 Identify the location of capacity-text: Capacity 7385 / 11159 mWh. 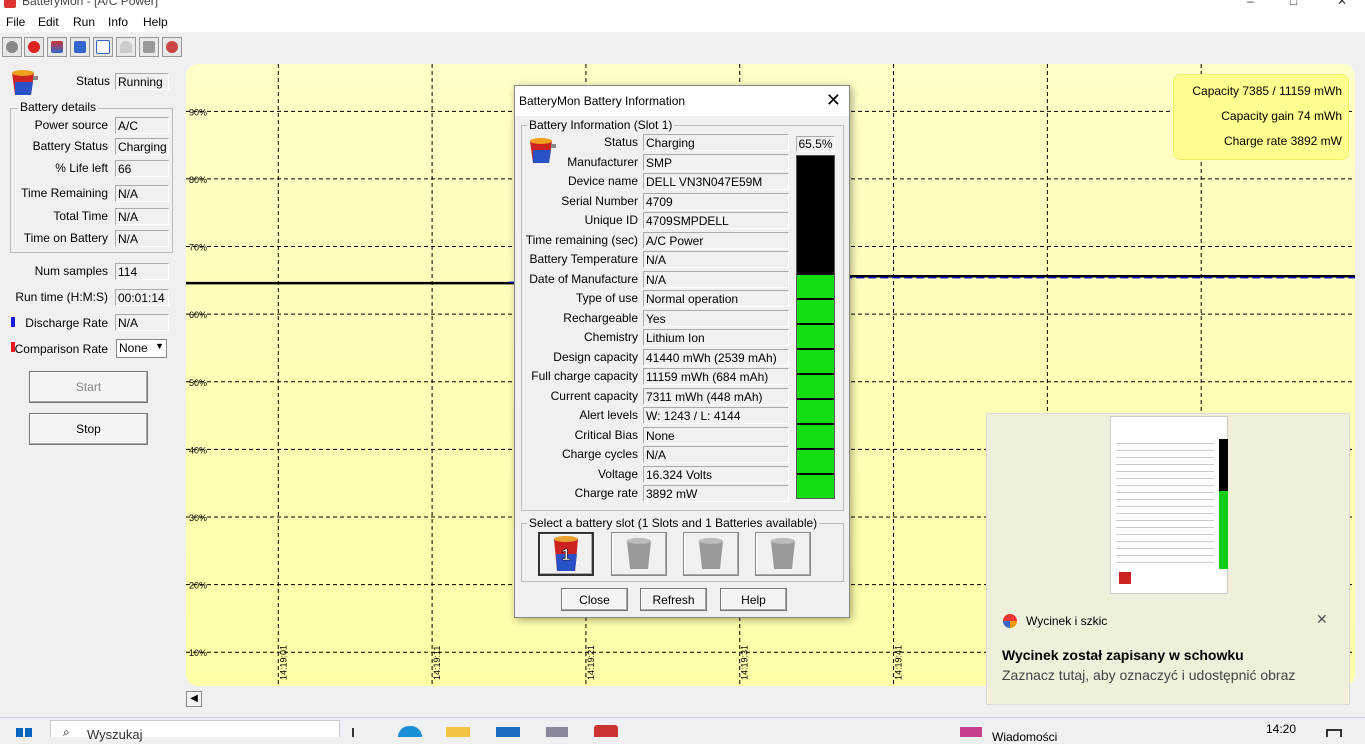
(1267, 91).